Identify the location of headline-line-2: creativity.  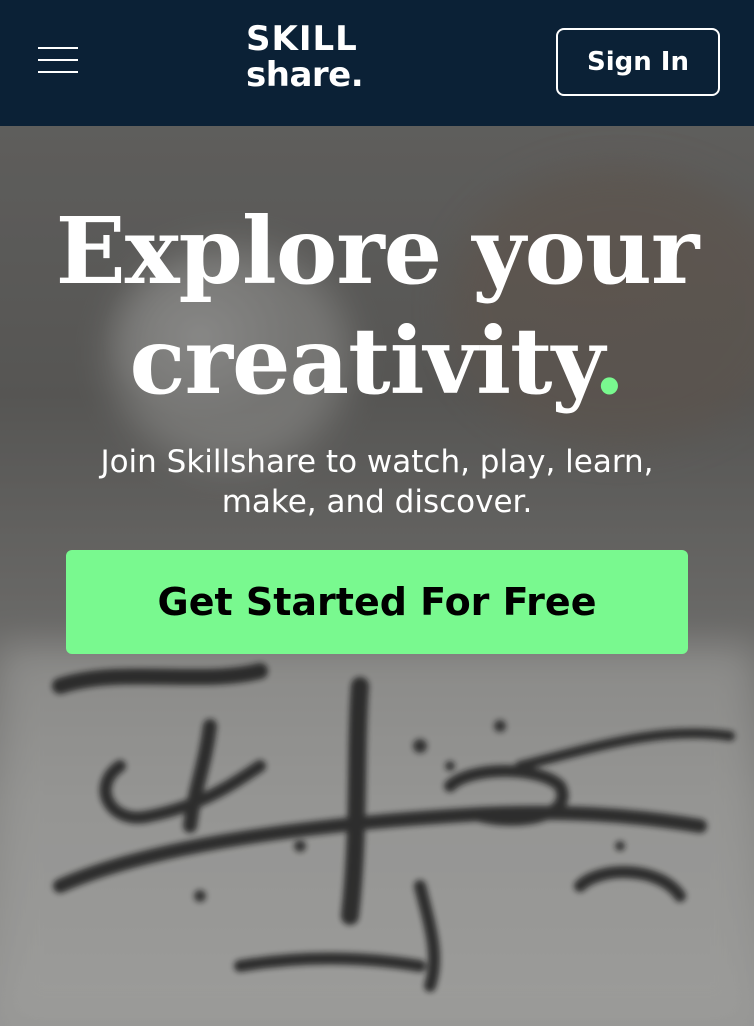
(362, 361).